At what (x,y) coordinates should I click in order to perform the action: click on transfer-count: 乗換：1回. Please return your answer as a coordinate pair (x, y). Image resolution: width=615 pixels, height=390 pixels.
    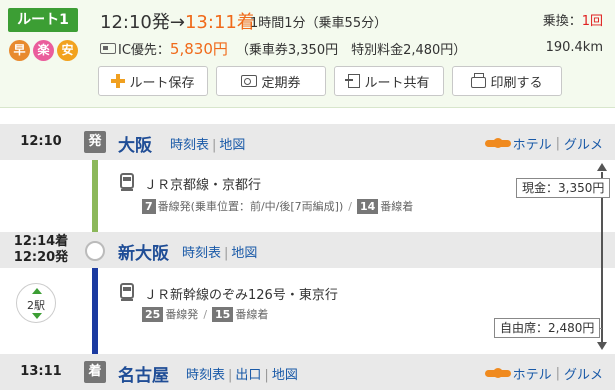
    Looking at the image, I should click on (573, 19).